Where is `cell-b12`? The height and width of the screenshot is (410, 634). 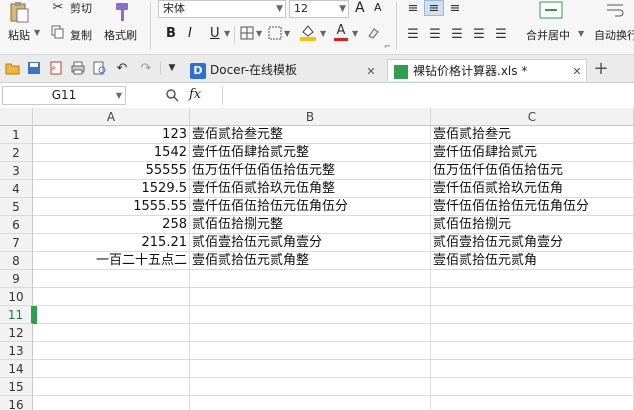 cell-b12 is located at coordinates (310, 333).